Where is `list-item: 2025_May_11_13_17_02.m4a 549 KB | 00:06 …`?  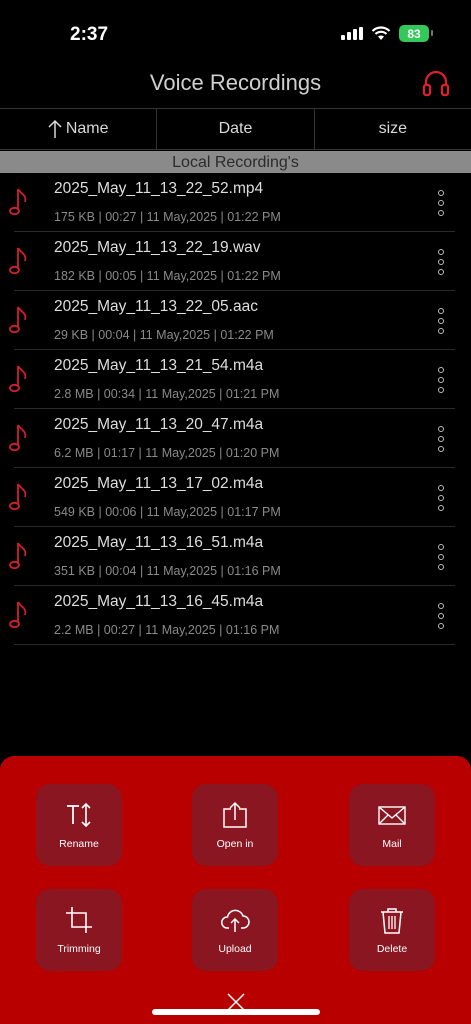 list-item: 2025_May_11_13_17_02.m4a 549 KB | 00:06 … is located at coordinates (235, 497).